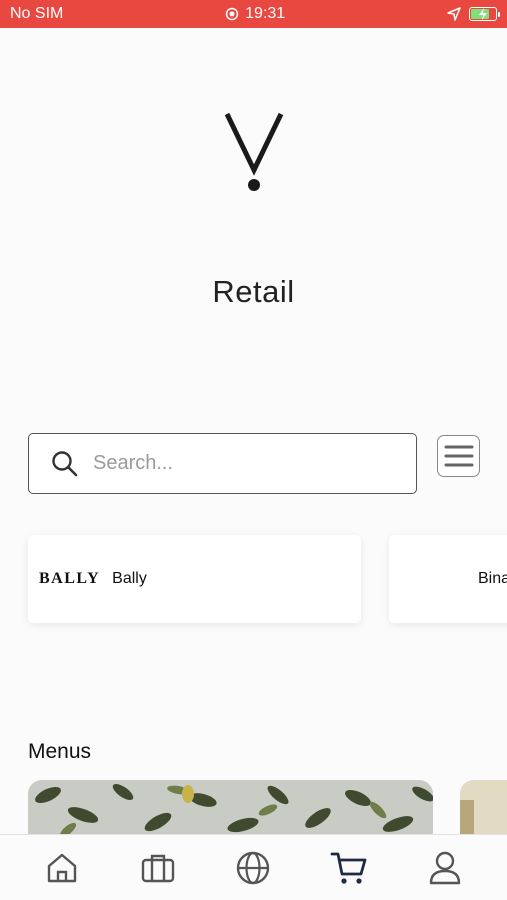  Describe the element at coordinates (253, 291) in the screenshot. I see `page-title: Retail` at that location.